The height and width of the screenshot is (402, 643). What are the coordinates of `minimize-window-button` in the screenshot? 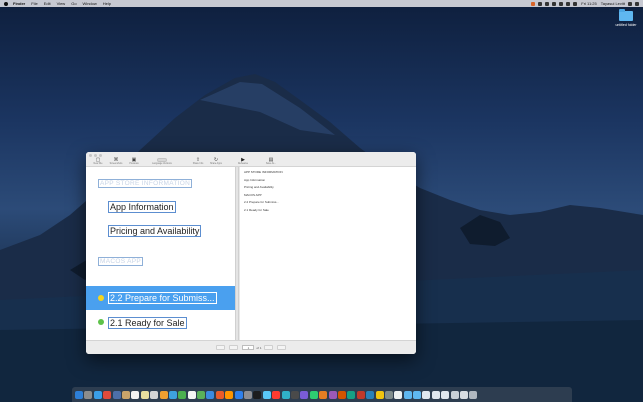 It's located at (95, 155).